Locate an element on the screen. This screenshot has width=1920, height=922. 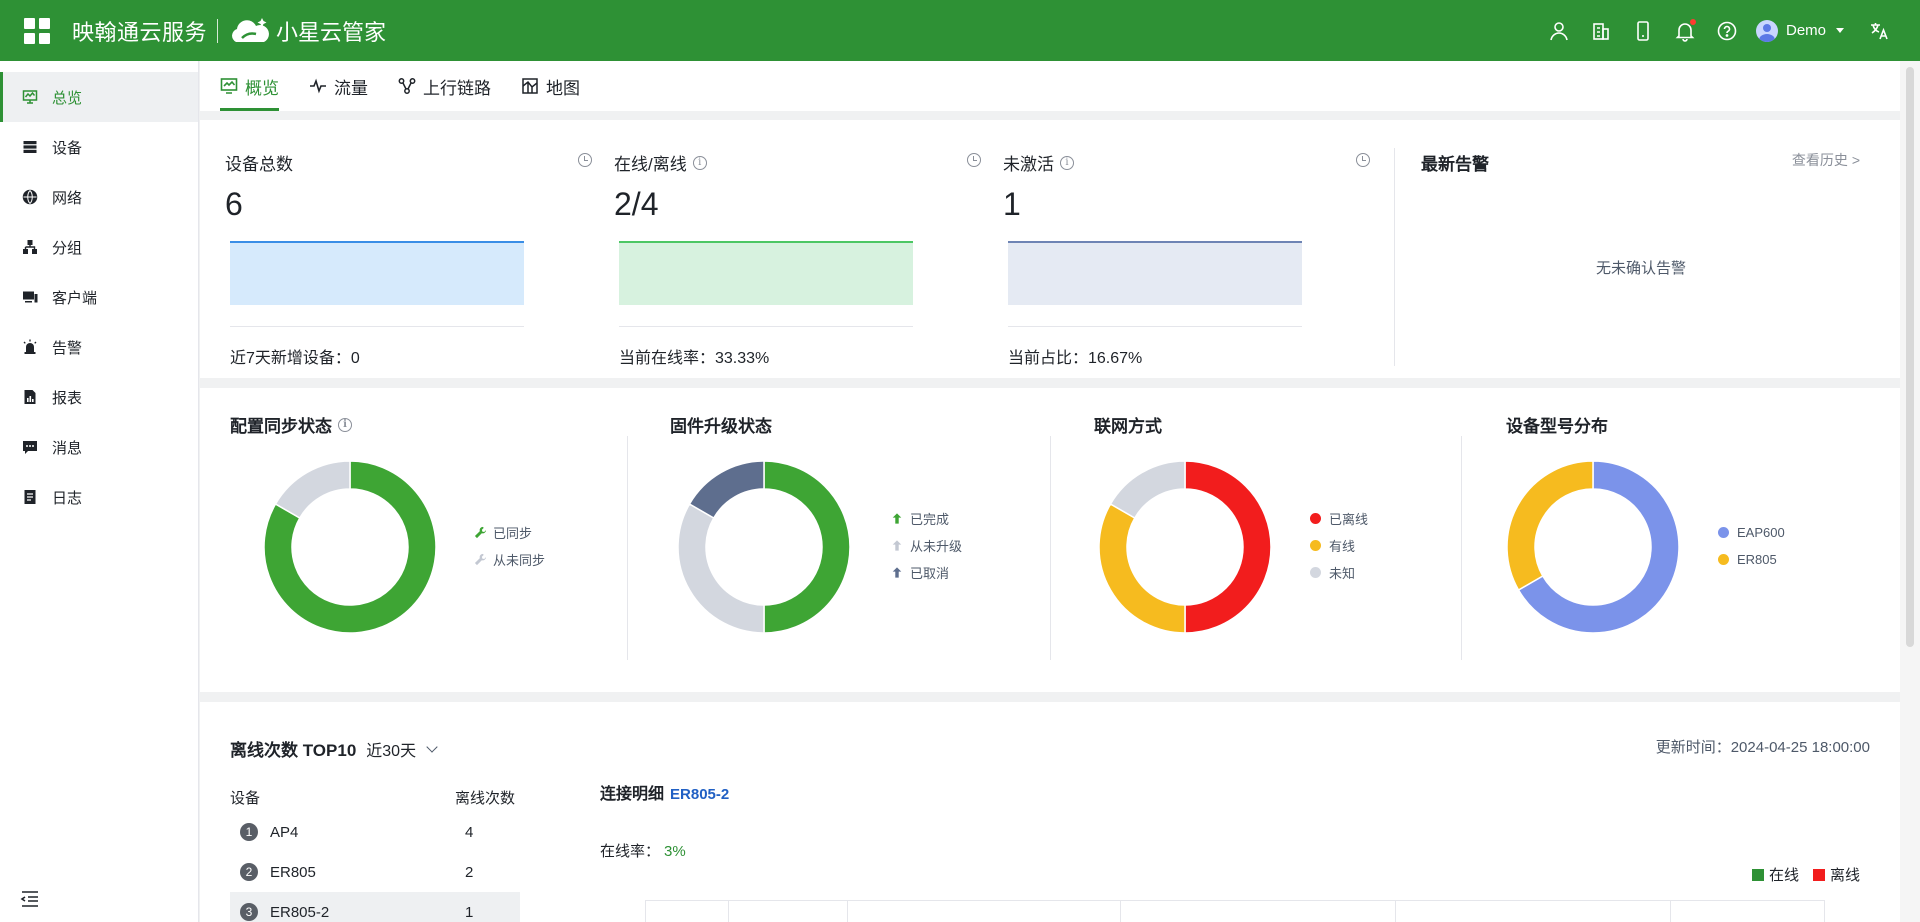
brand-divider is located at coordinates (218, 30).